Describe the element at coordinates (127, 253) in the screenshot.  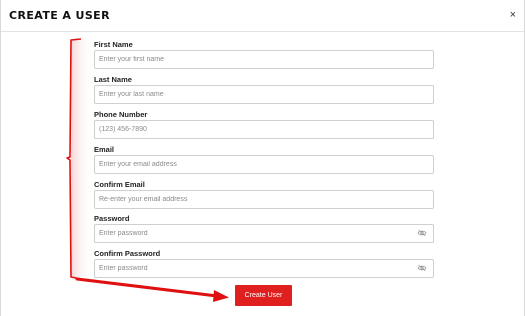
I see `confirm-password-label: Confirm Password` at that location.